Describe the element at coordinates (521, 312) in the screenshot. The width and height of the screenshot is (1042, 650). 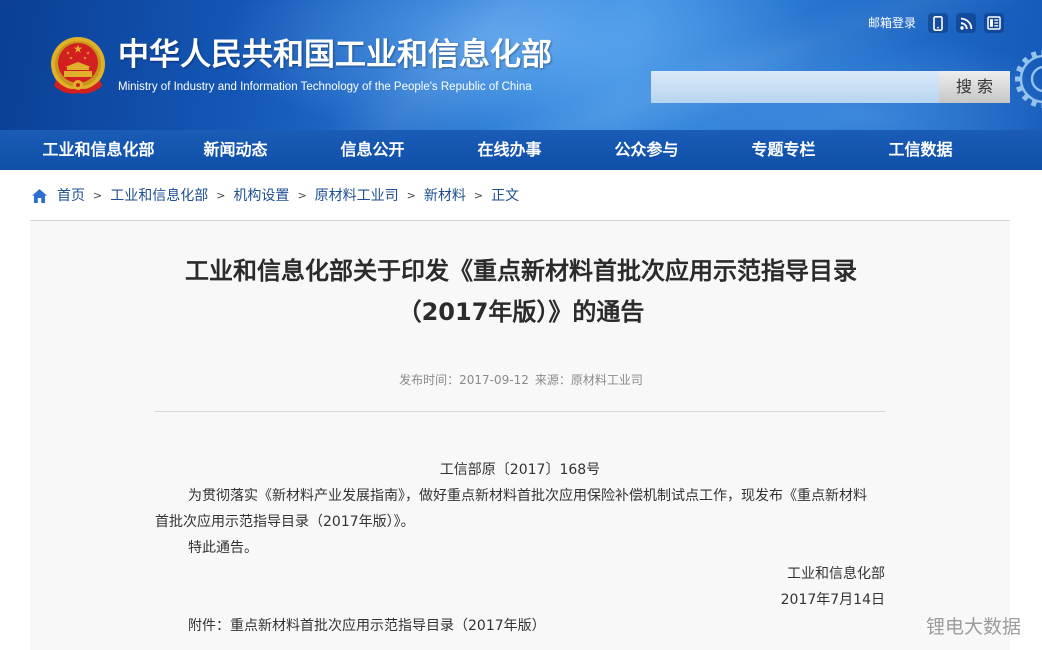
I see `article-title-line: （2017年版）》的通告` at that location.